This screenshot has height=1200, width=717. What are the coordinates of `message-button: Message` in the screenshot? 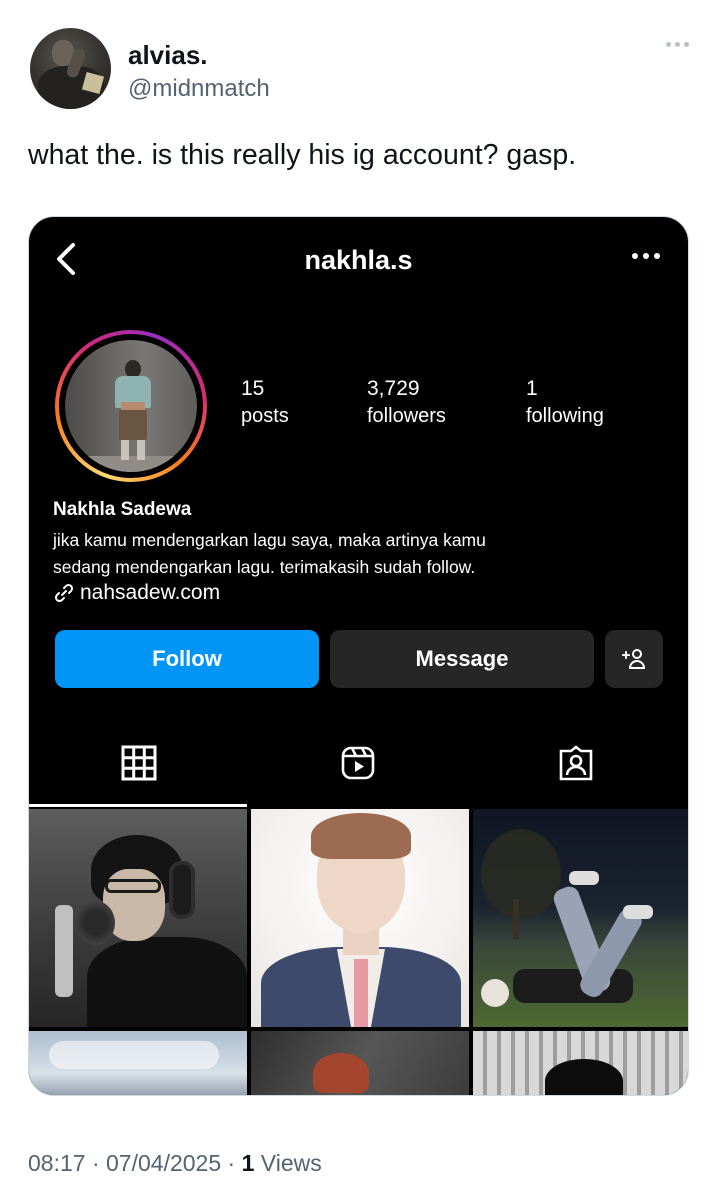 It's located at (462, 659).